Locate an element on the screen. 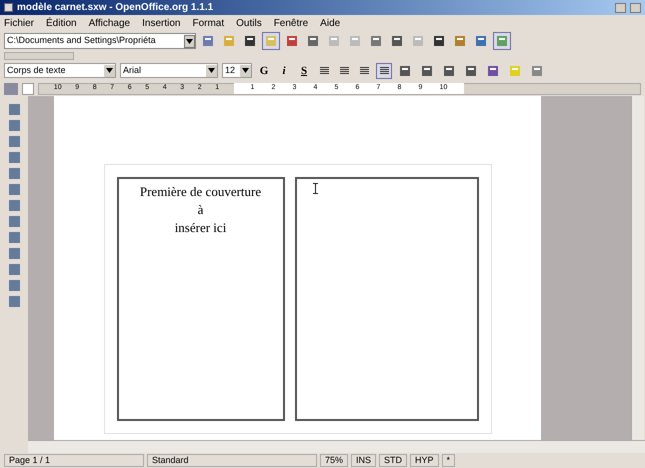 The width and height of the screenshot is (645, 468). status-field: HYP is located at coordinates (424, 460).